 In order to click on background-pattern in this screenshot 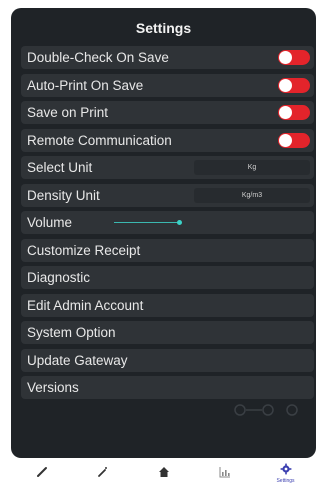, I will do `click(266, 410)`.